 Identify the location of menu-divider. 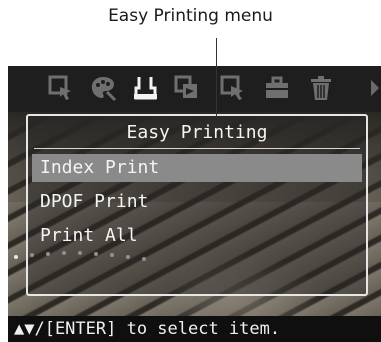
(197, 148).